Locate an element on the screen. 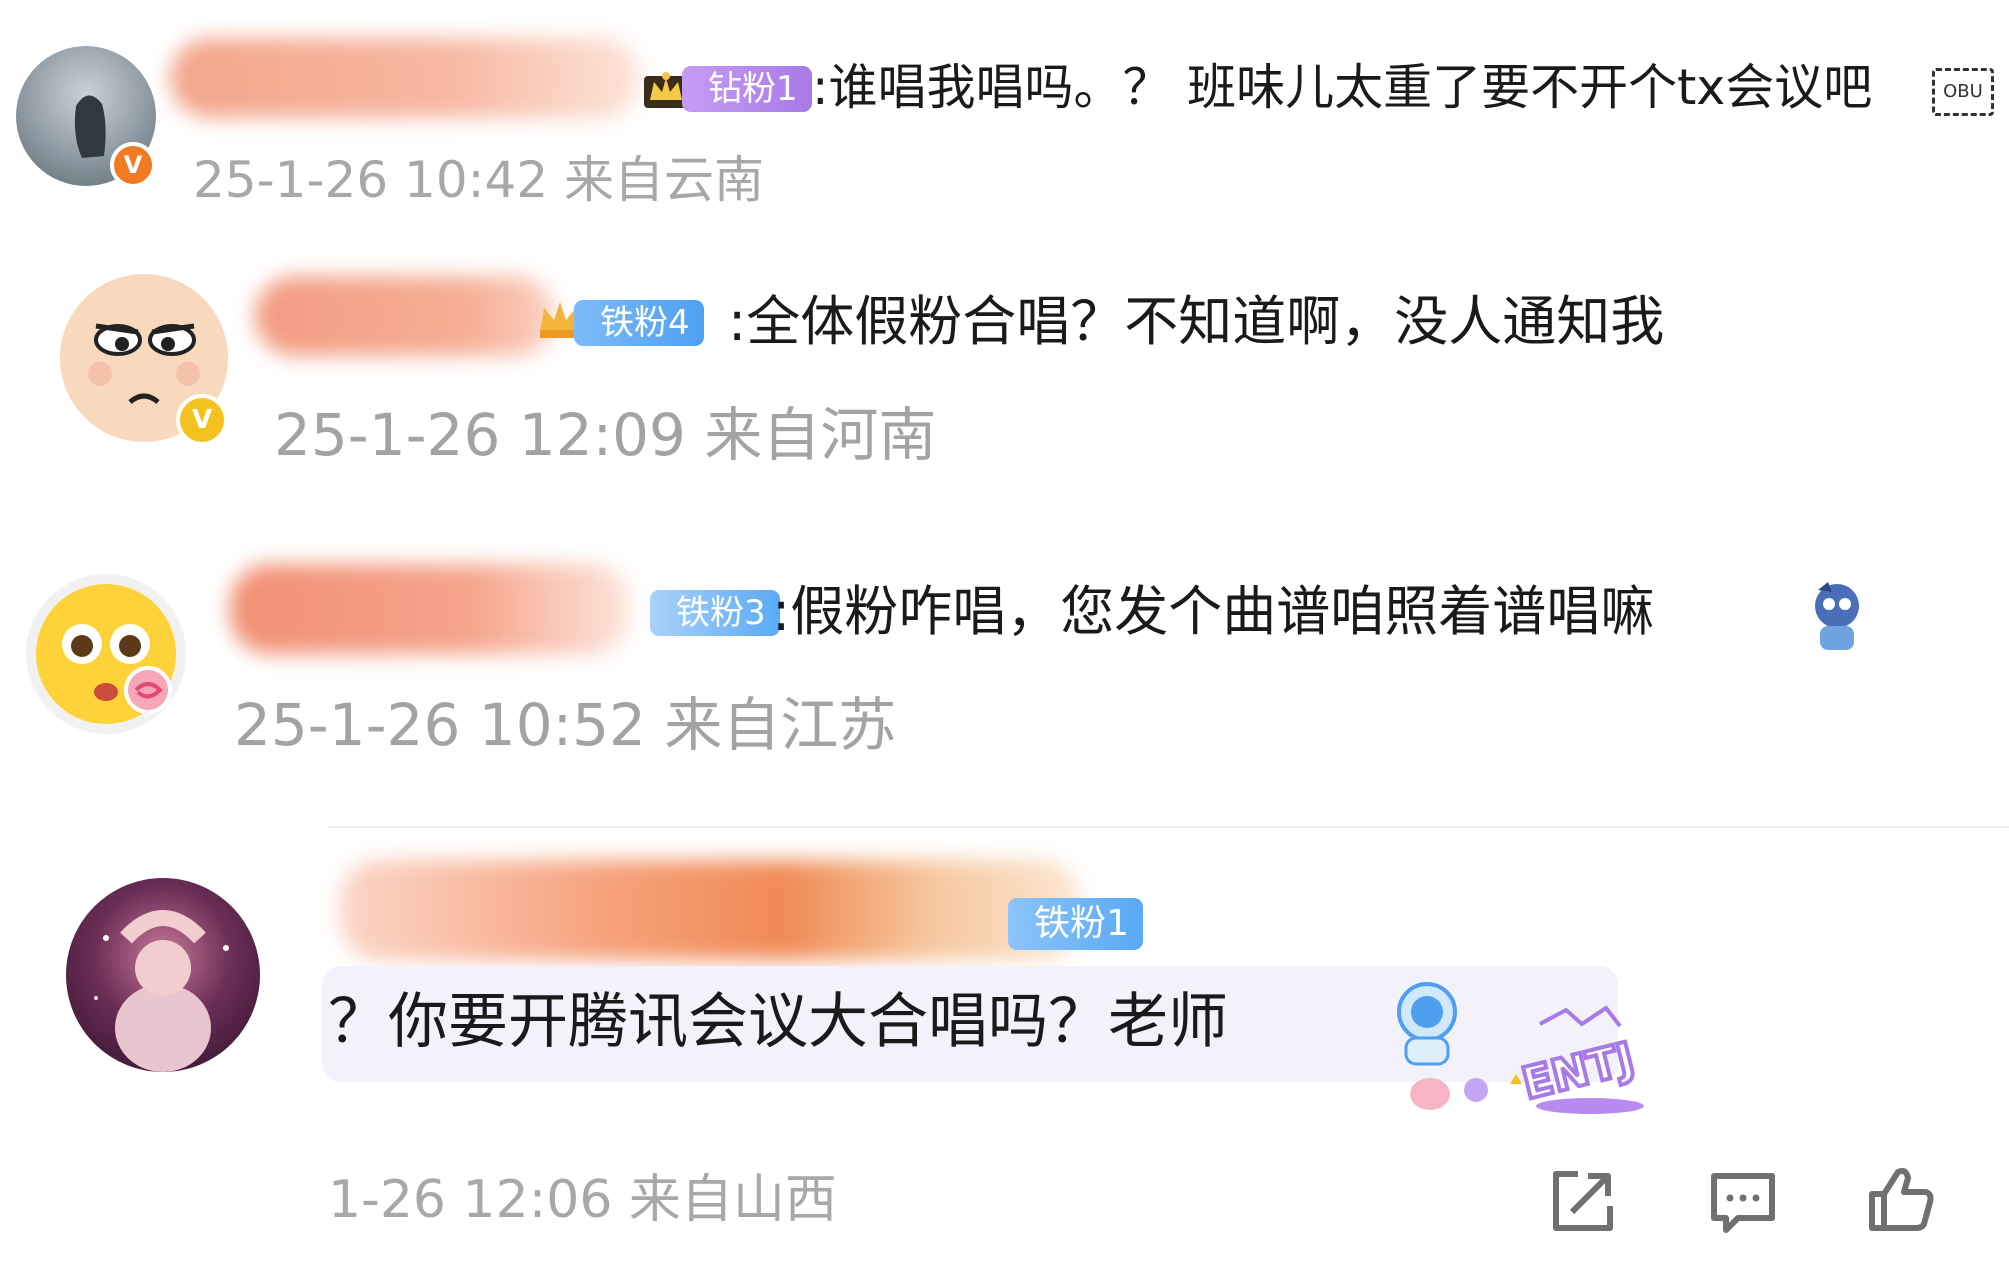 This screenshot has width=2009, height=1279. fan-badge: 铁粉3 is located at coordinates (715, 613).